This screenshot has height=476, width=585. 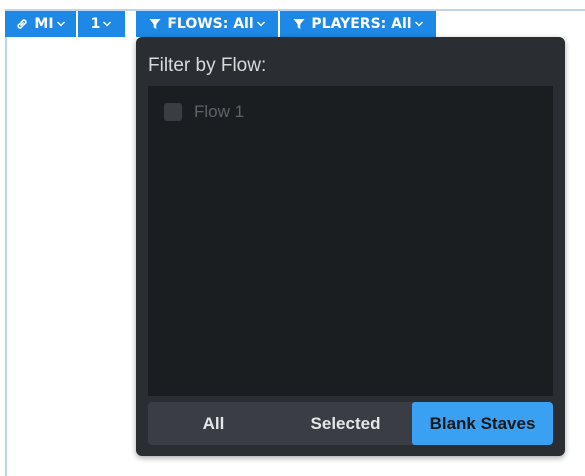 I want to click on all-button: All, so click(x=213, y=423).